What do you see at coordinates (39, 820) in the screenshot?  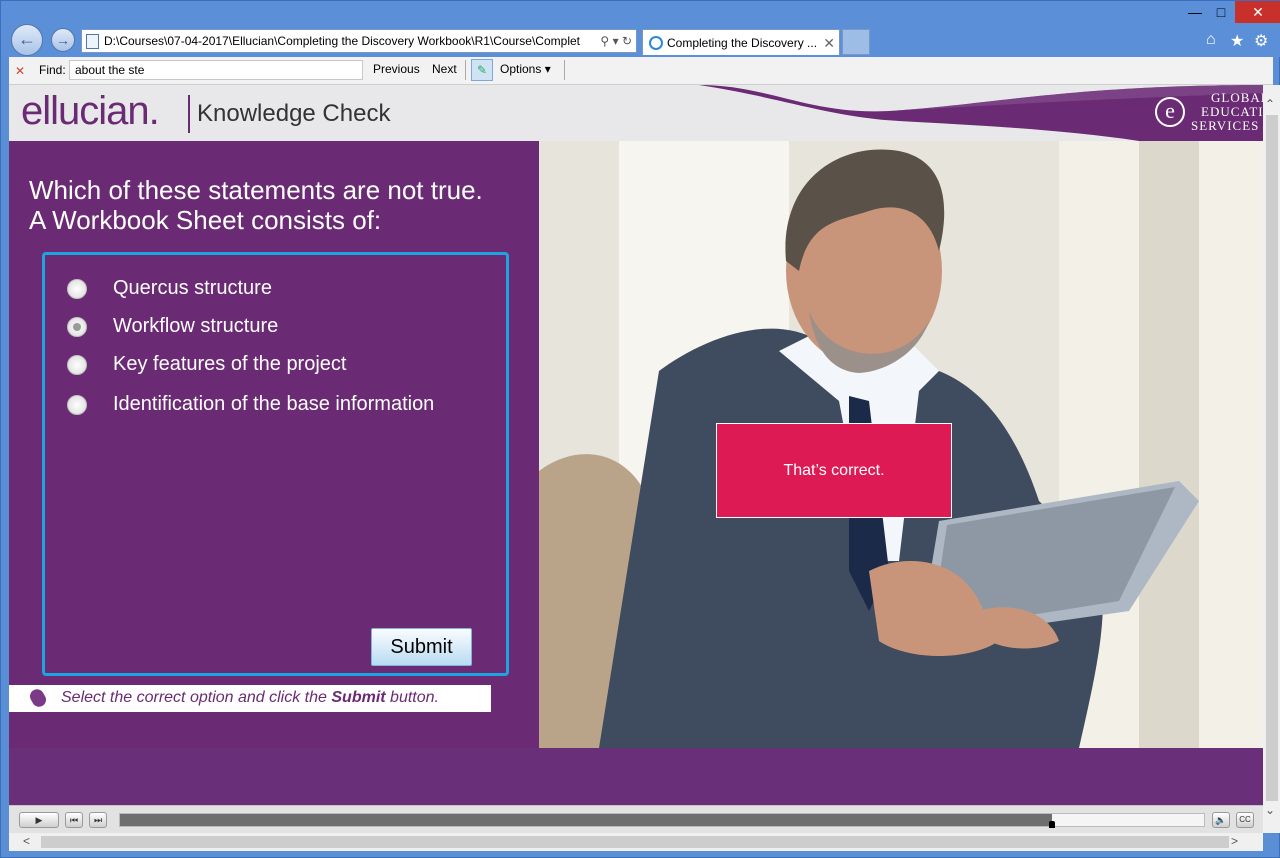 I see `play-icon: ▶` at bounding box center [39, 820].